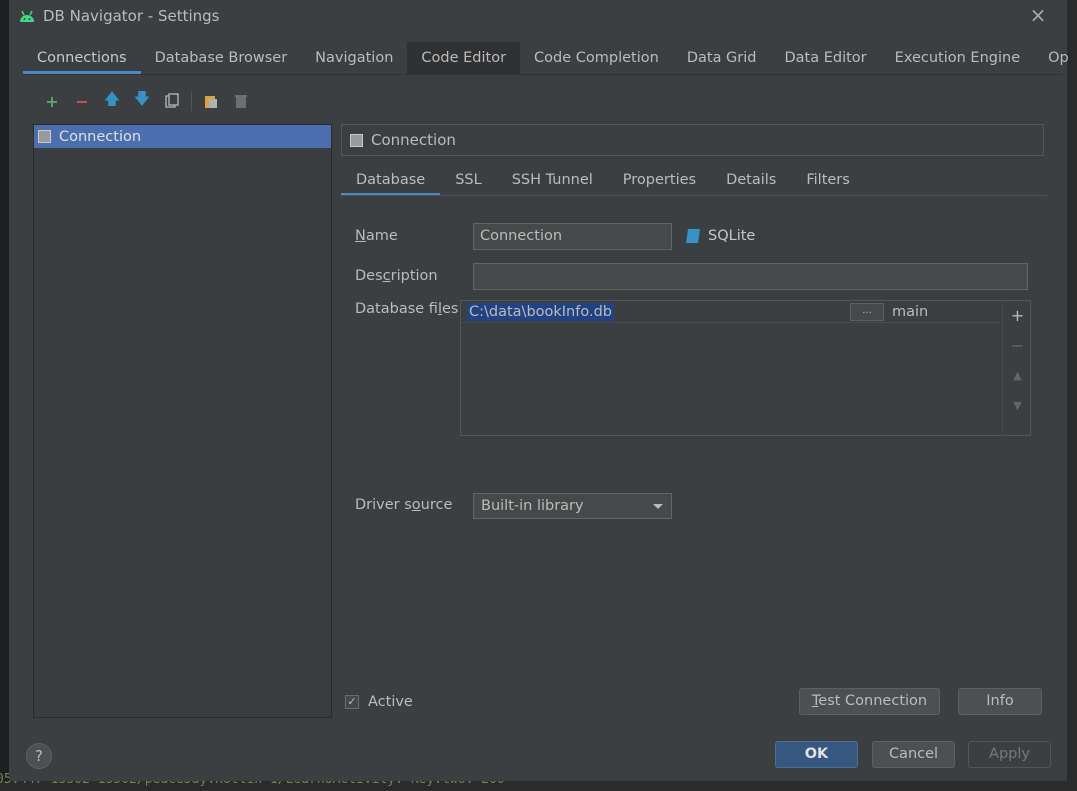 This screenshot has width=1077, height=791. I want to click on active-label: Active, so click(390, 702).